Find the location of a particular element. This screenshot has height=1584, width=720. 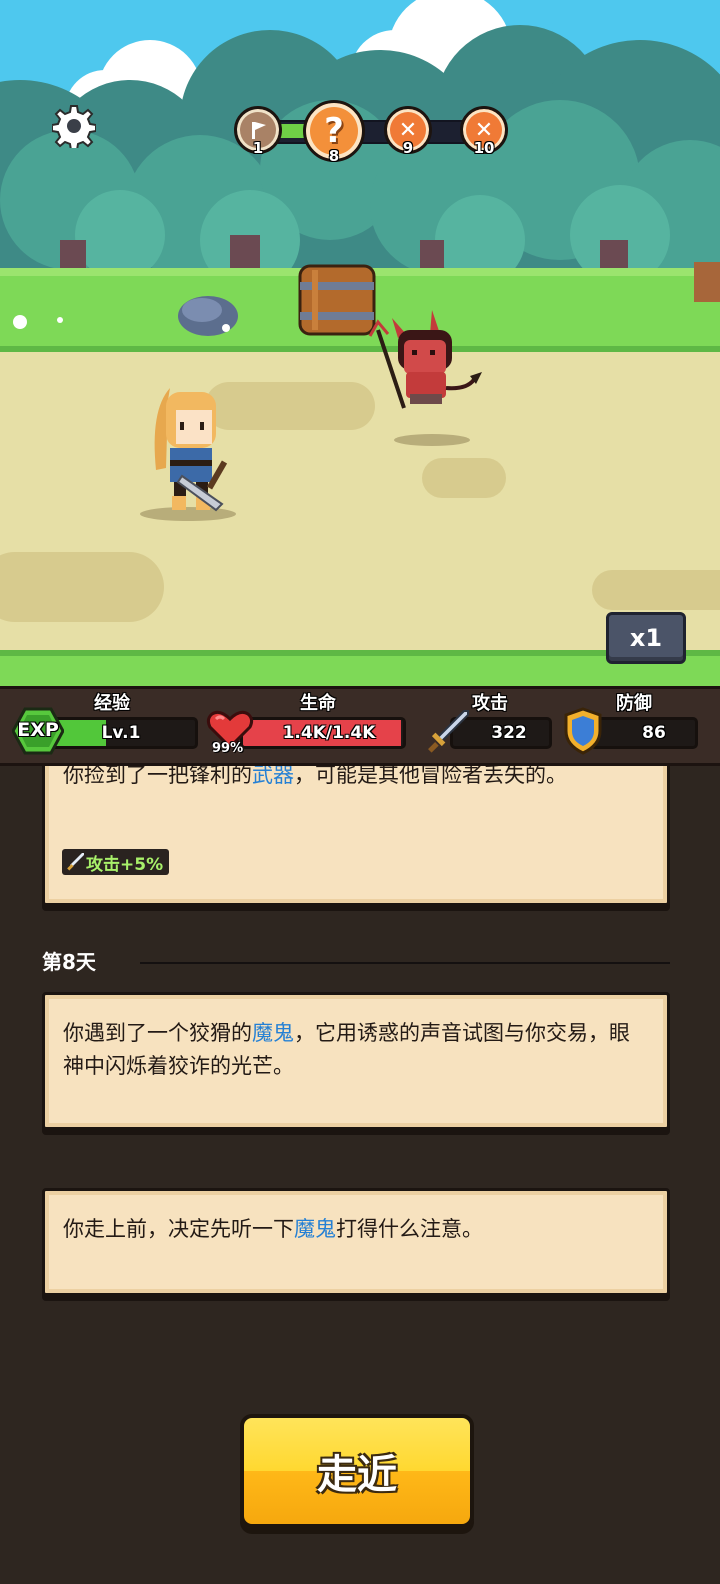

defense-box: 86 is located at coordinates (644, 733).